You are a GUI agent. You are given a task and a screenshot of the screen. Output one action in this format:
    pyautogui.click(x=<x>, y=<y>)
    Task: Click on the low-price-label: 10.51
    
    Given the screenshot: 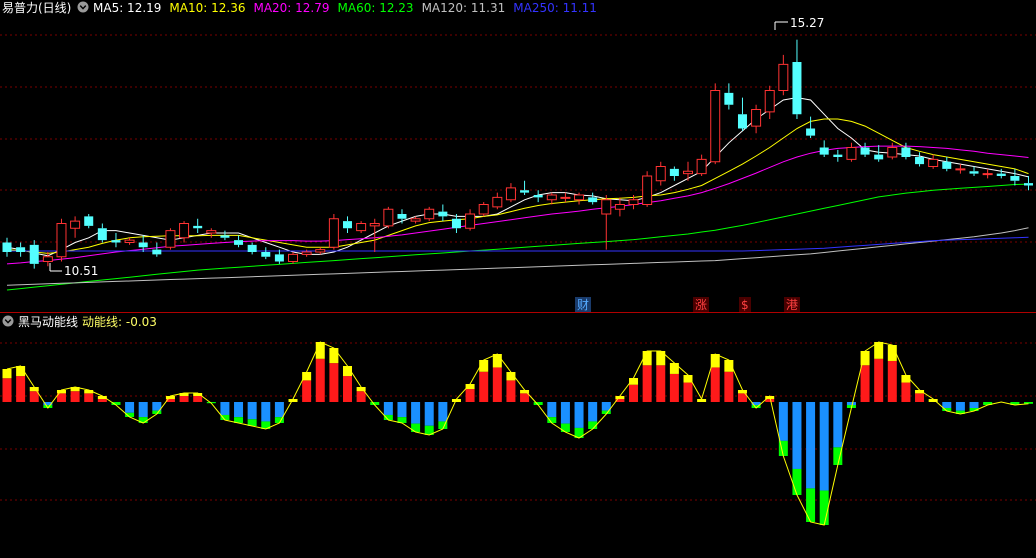 What is the action you would take?
    pyautogui.click(x=81, y=271)
    